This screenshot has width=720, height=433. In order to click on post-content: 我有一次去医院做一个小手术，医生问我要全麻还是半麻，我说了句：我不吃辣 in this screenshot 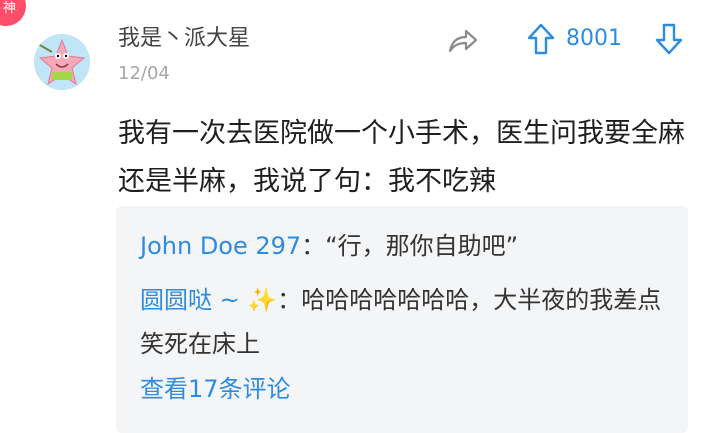, I will do `click(401, 157)`.